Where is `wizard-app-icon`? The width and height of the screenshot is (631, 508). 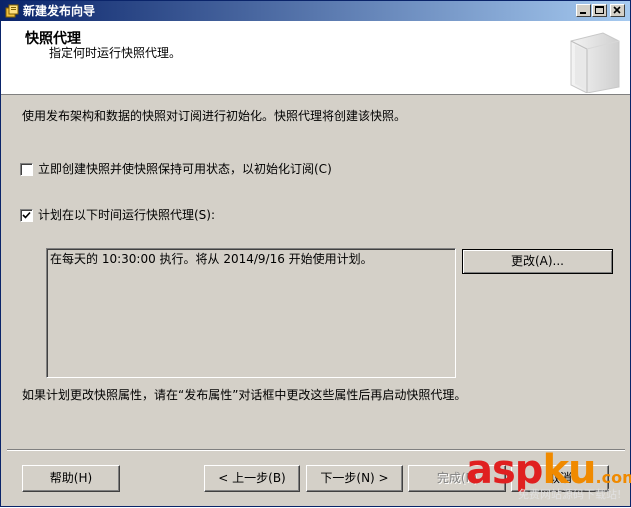
wizard-app-icon is located at coordinates (12, 11).